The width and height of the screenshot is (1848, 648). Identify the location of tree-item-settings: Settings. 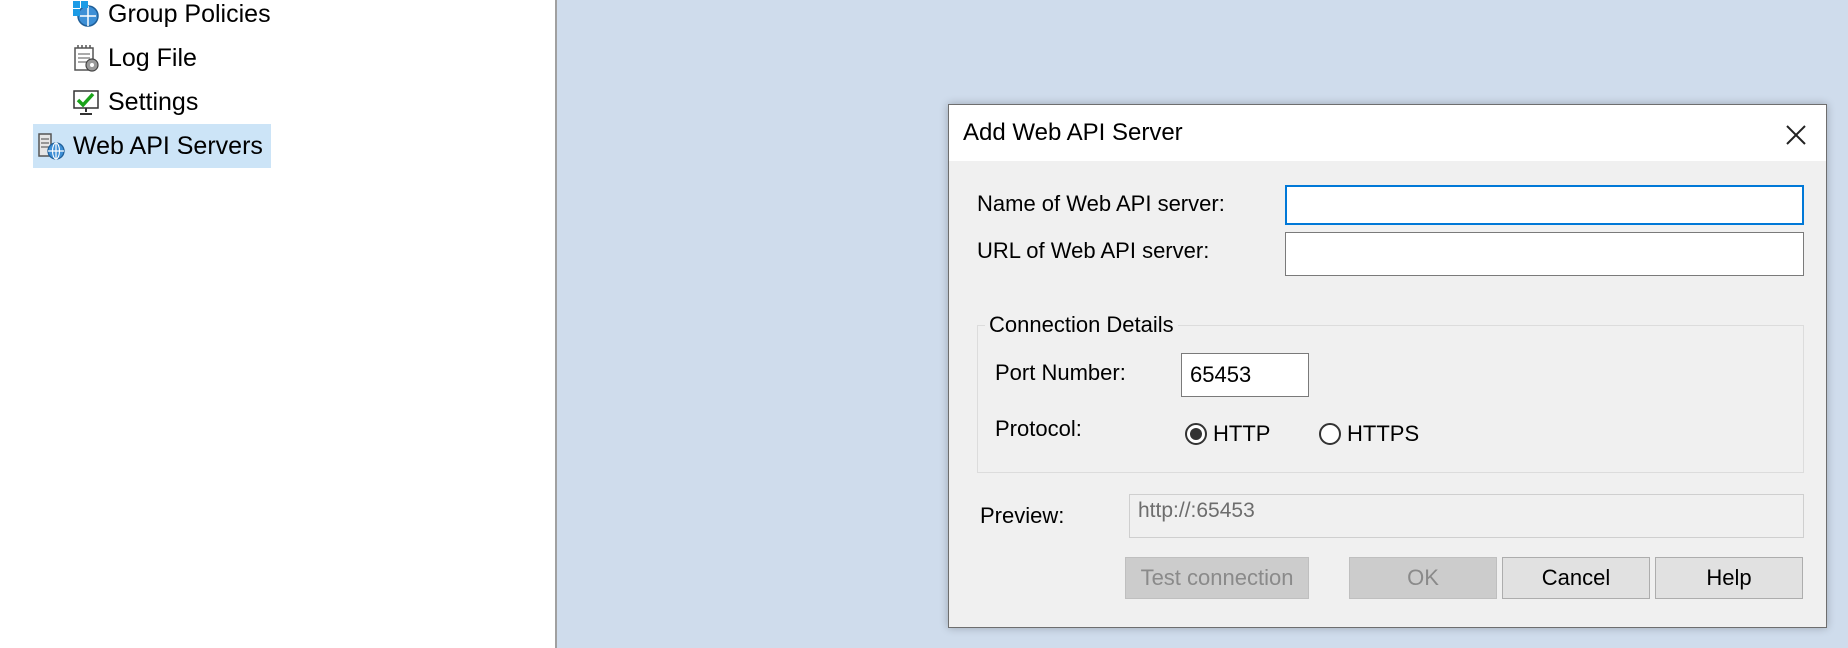
(135, 102).